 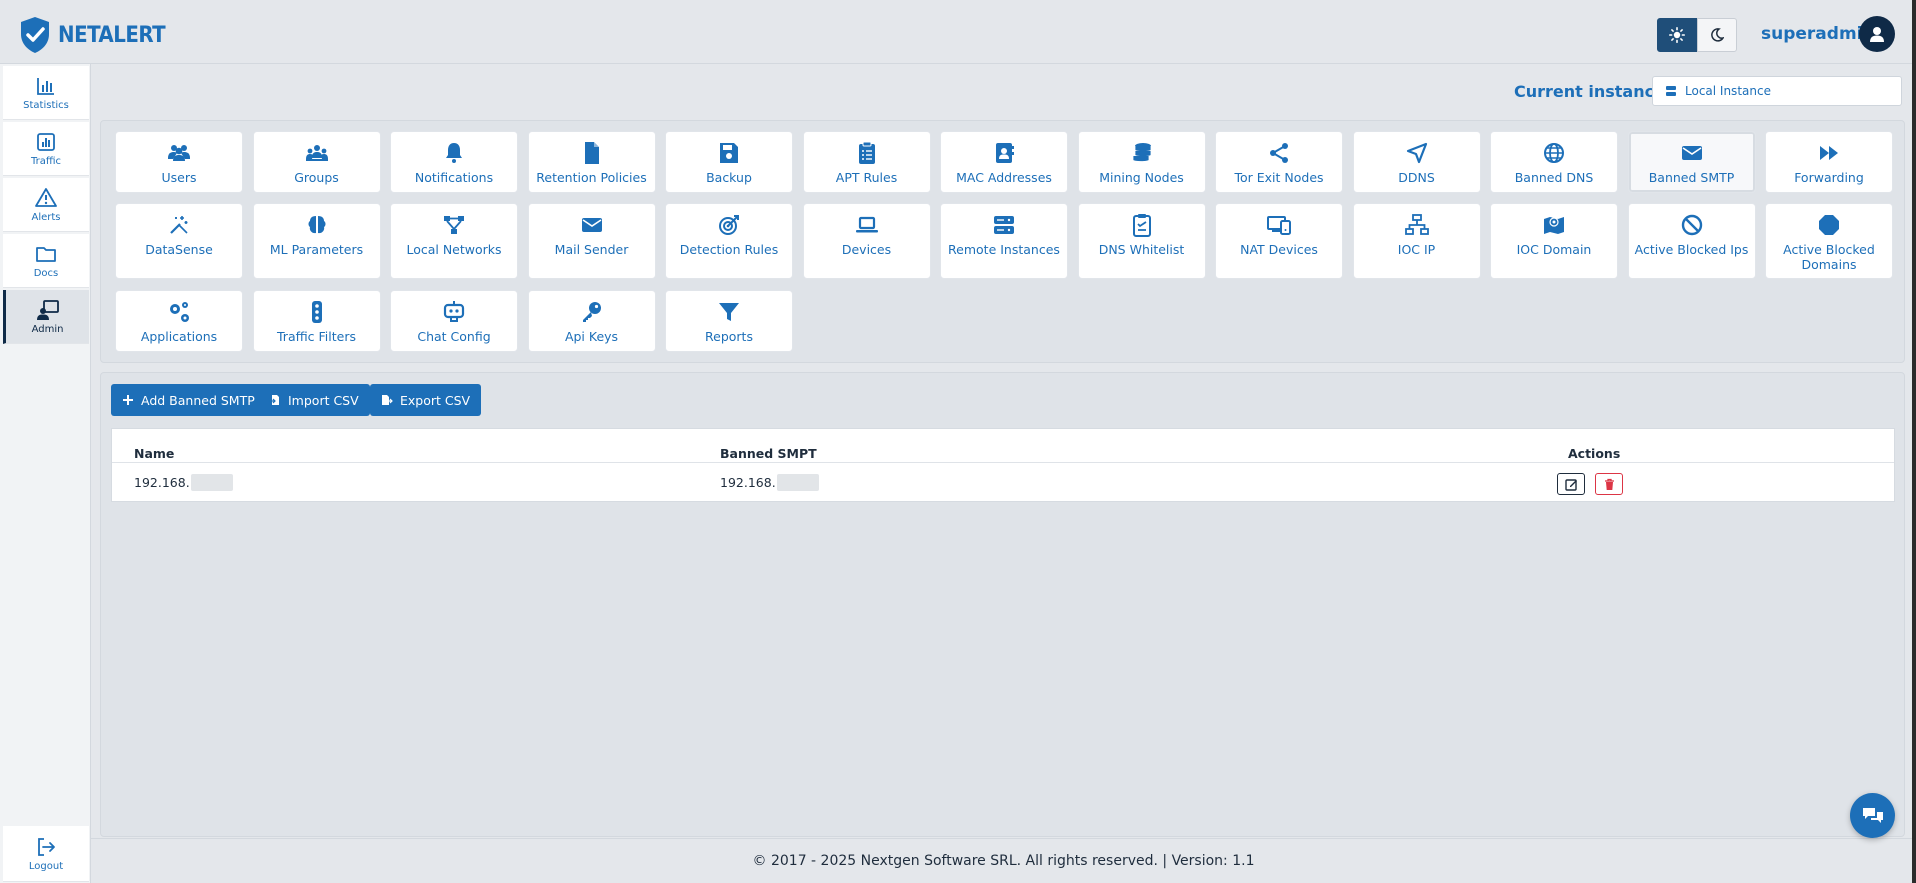 What do you see at coordinates (729, 225) in the screenshot?
I see `target-icon` at bounding box center [729, 225].